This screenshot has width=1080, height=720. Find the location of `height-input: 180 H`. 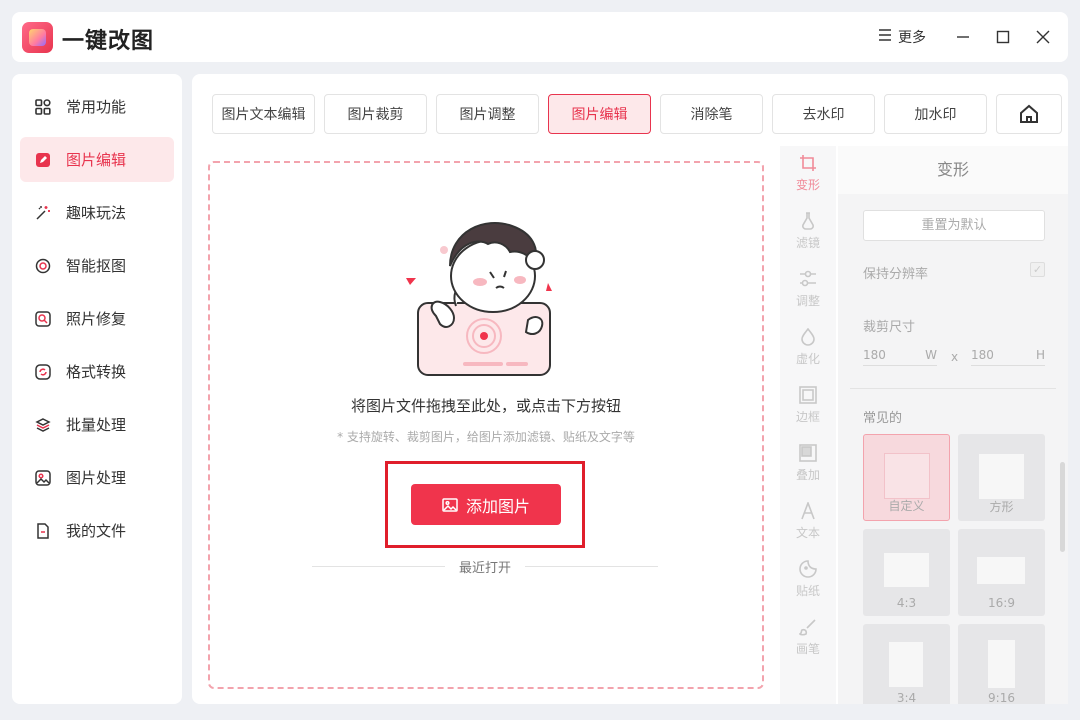

height-input: 180 H is located at coordinates (1008, 355).